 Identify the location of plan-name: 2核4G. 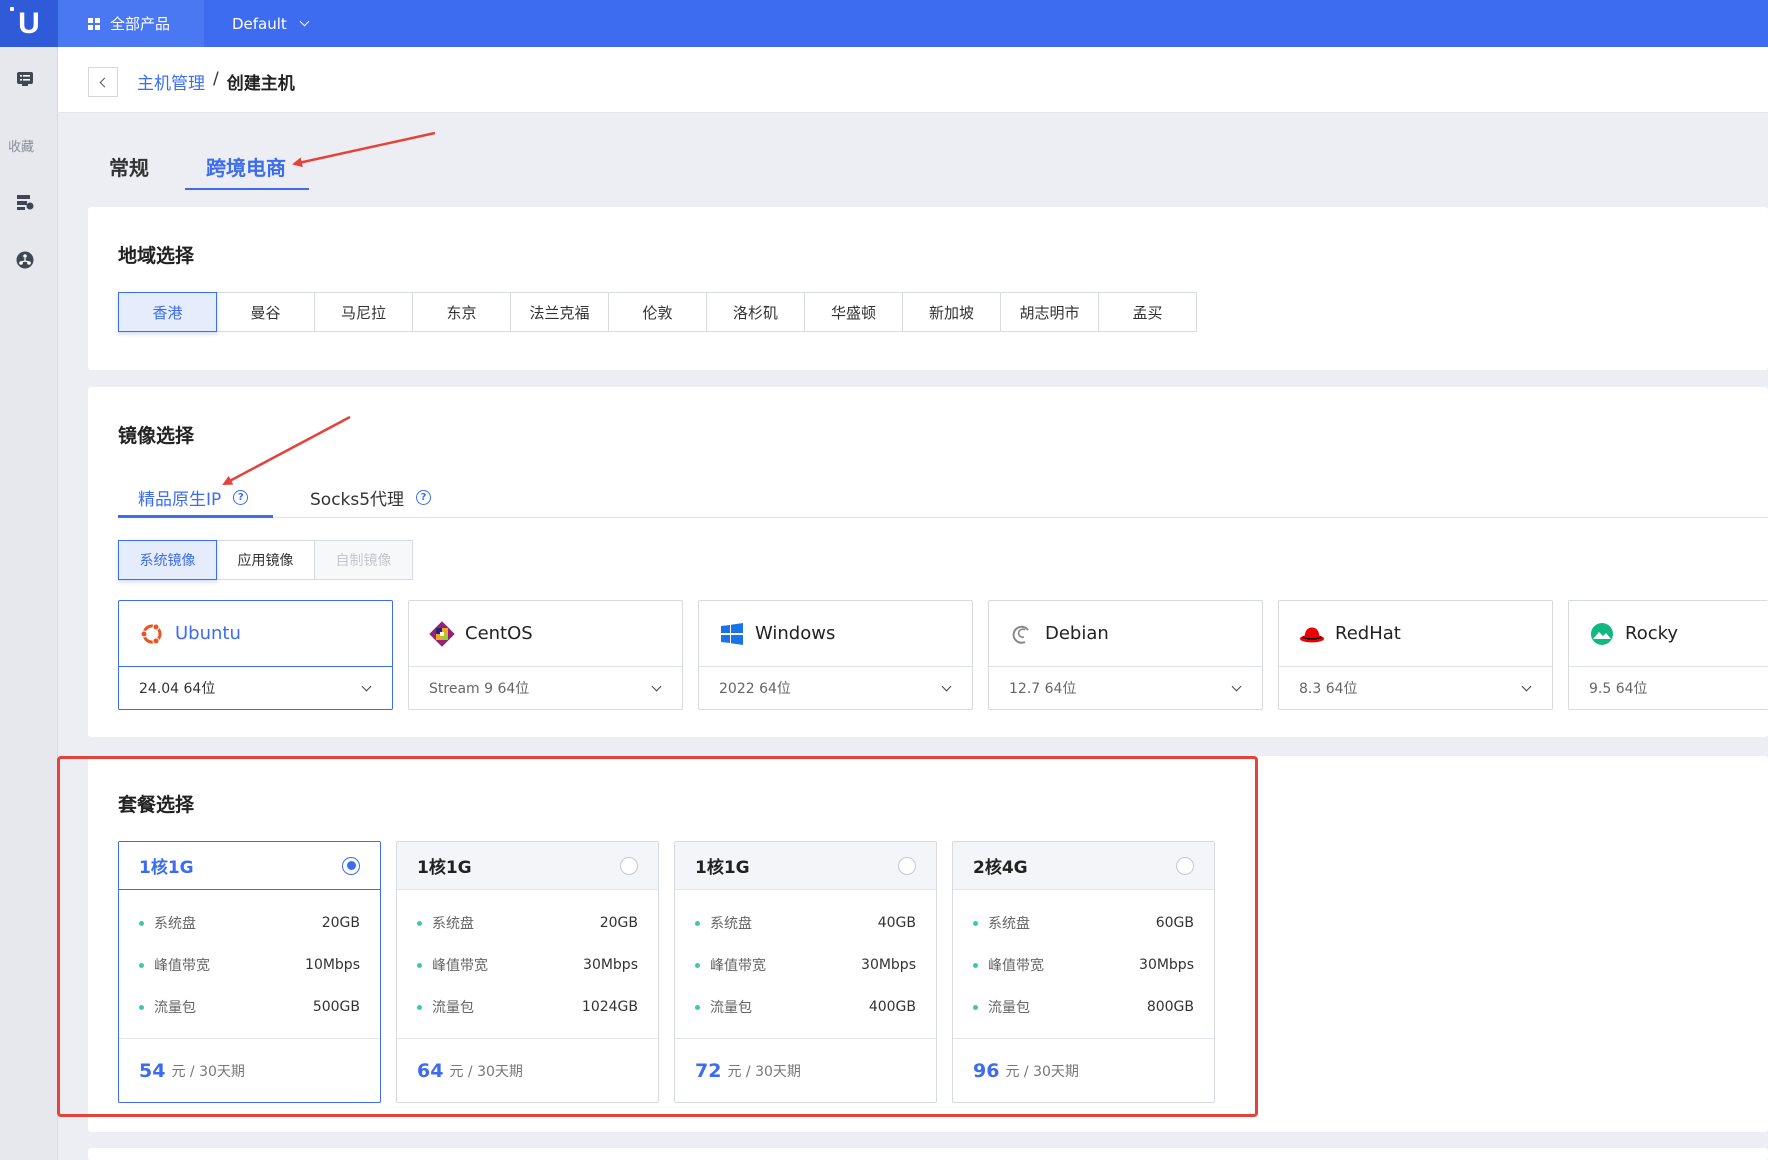
(1000, 868).